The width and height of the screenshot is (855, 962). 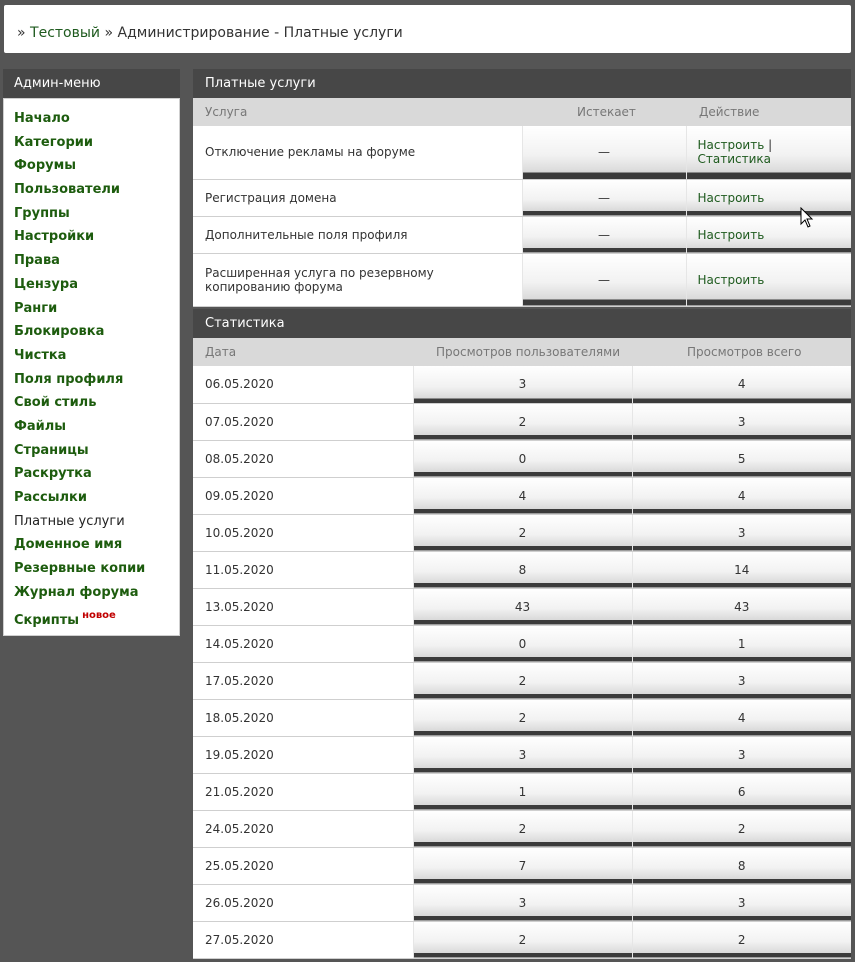 What do you see at coordinates (735, 159) in the screenshot?
I see `statistics-link: Статистика` at bounding box center [735, 159].